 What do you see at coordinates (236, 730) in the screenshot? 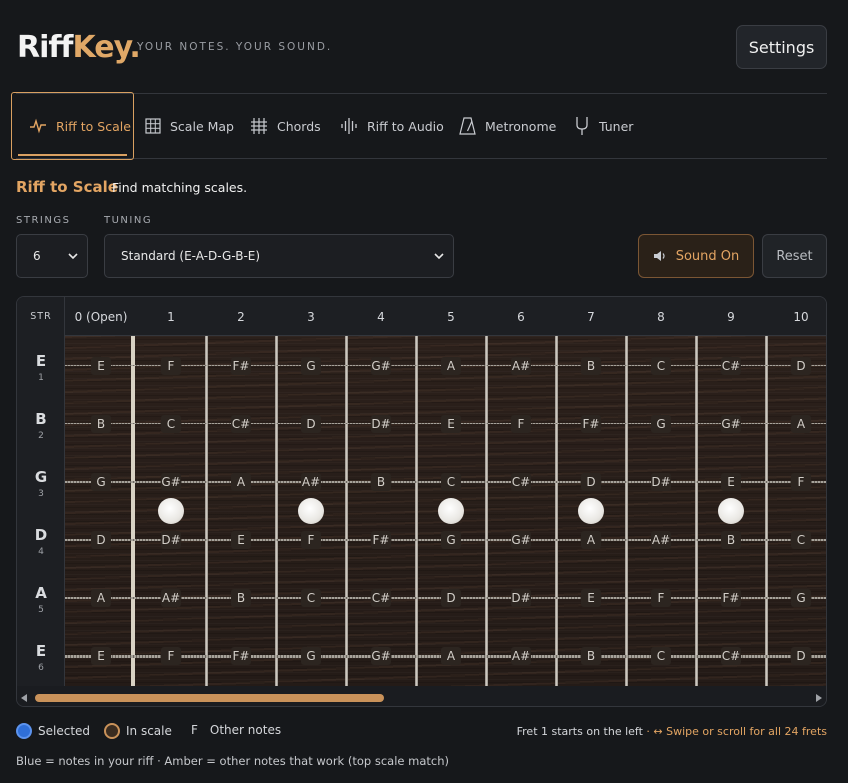
I see `legend-other: F Other notes` at bounding box center [236, 730].